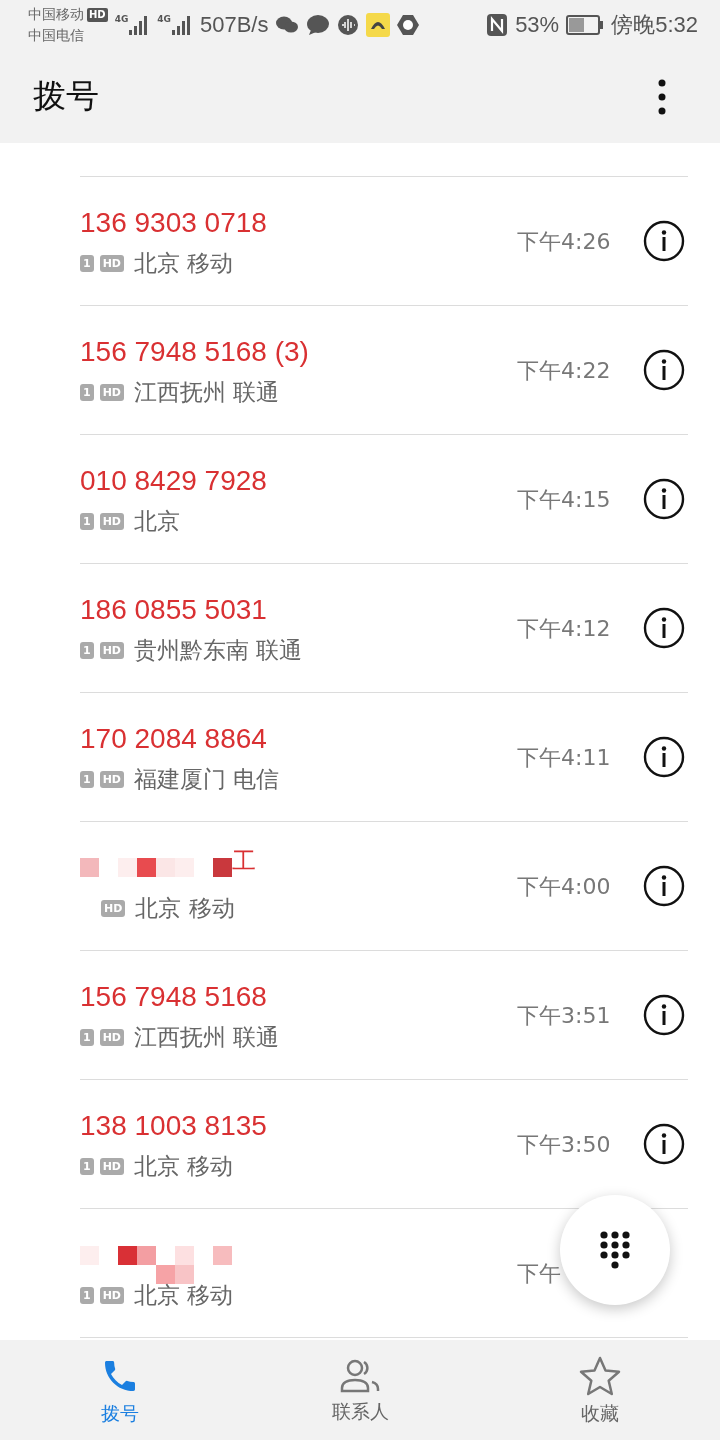  Describe the element at coordinates (564, 1145) in the screenshot. I see `call-time: 下午3:50` at that location.